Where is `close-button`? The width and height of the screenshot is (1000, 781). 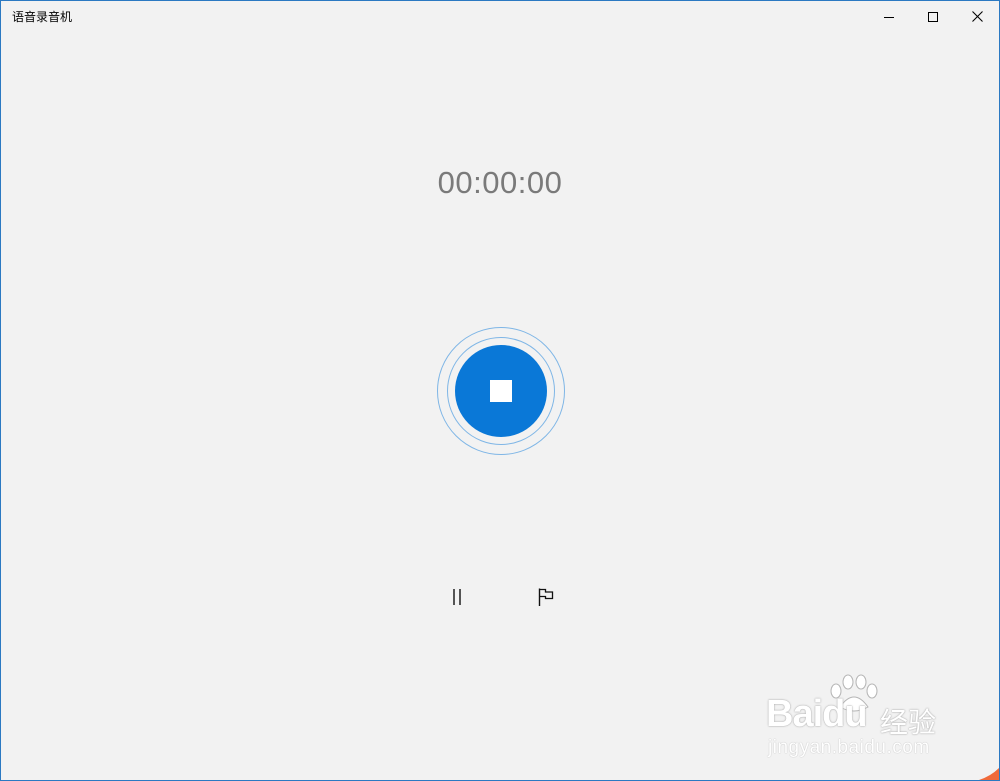
close-button is located at coordinates (977, 16).